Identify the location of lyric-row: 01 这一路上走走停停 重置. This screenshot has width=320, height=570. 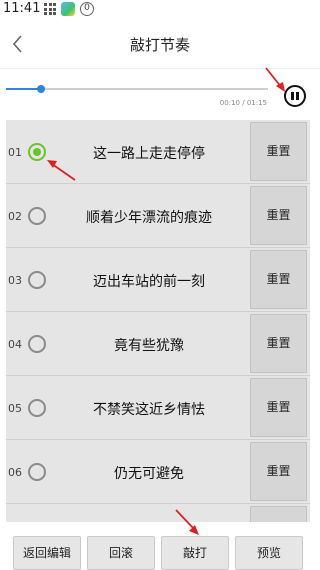
(158, 152).